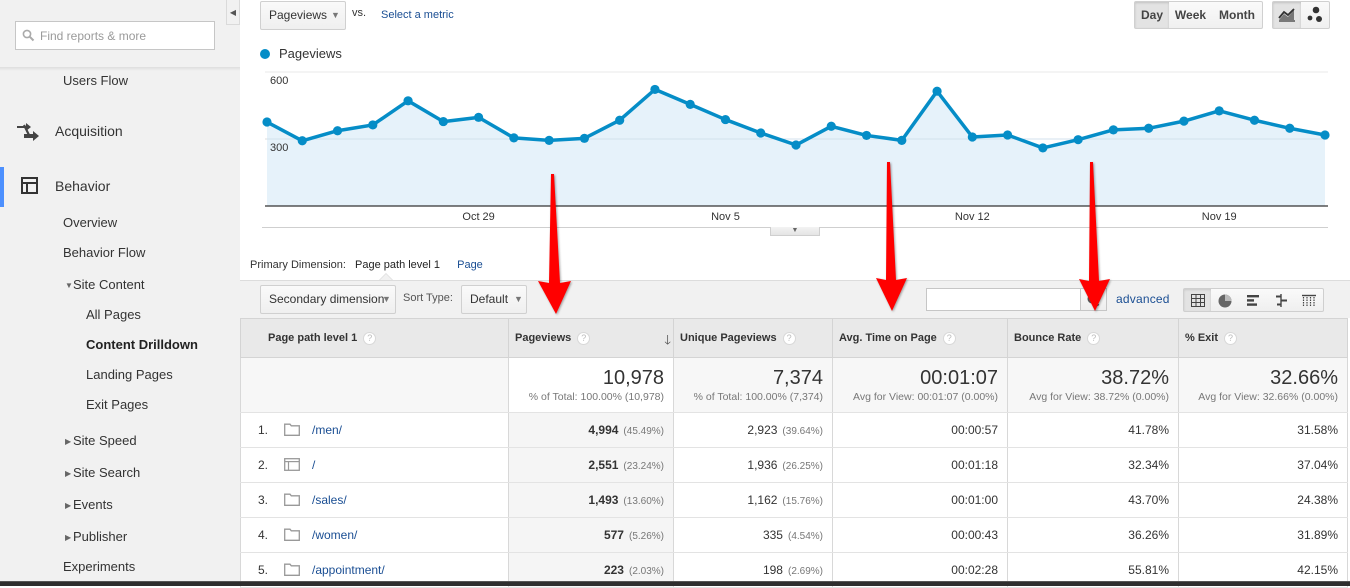 The width and height of the screenshot is (1350, 588). What do you see at coordinates (667, 339) in the screenshot?
I see `sort-descending-icon: 🡓` at bounding box center [667, 339].